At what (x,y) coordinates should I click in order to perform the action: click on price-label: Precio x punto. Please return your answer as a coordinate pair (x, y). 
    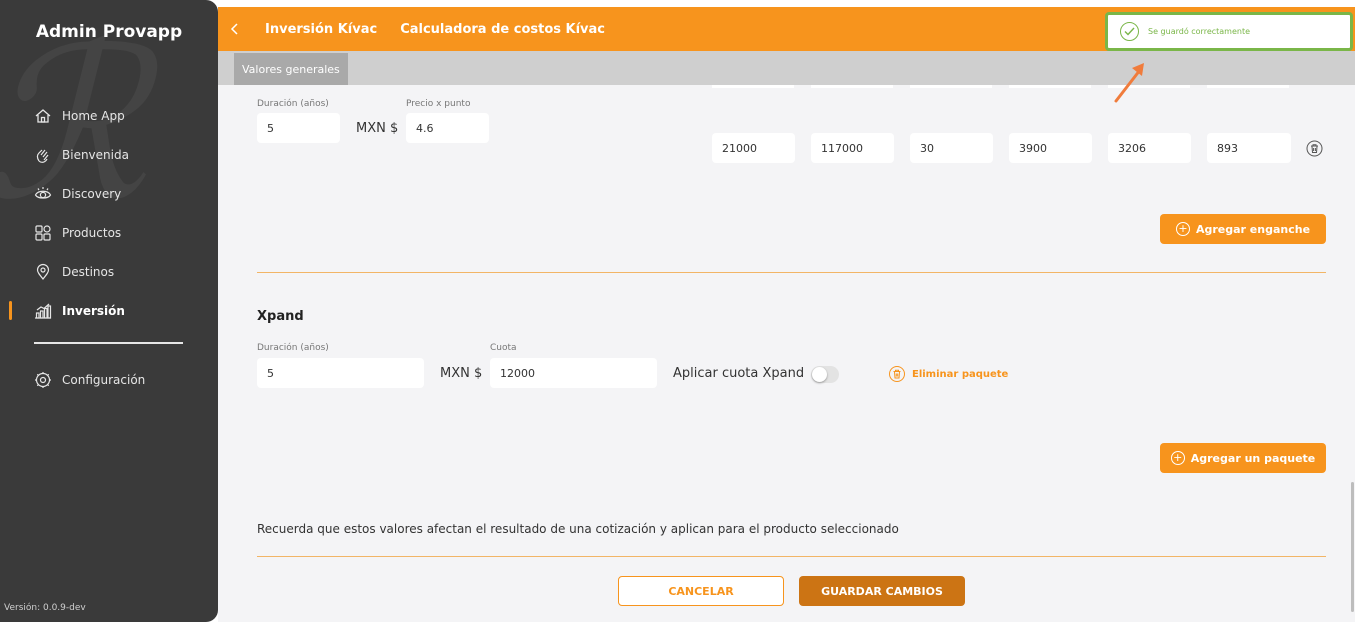
    Looking at the image, I should click on (438, 104).